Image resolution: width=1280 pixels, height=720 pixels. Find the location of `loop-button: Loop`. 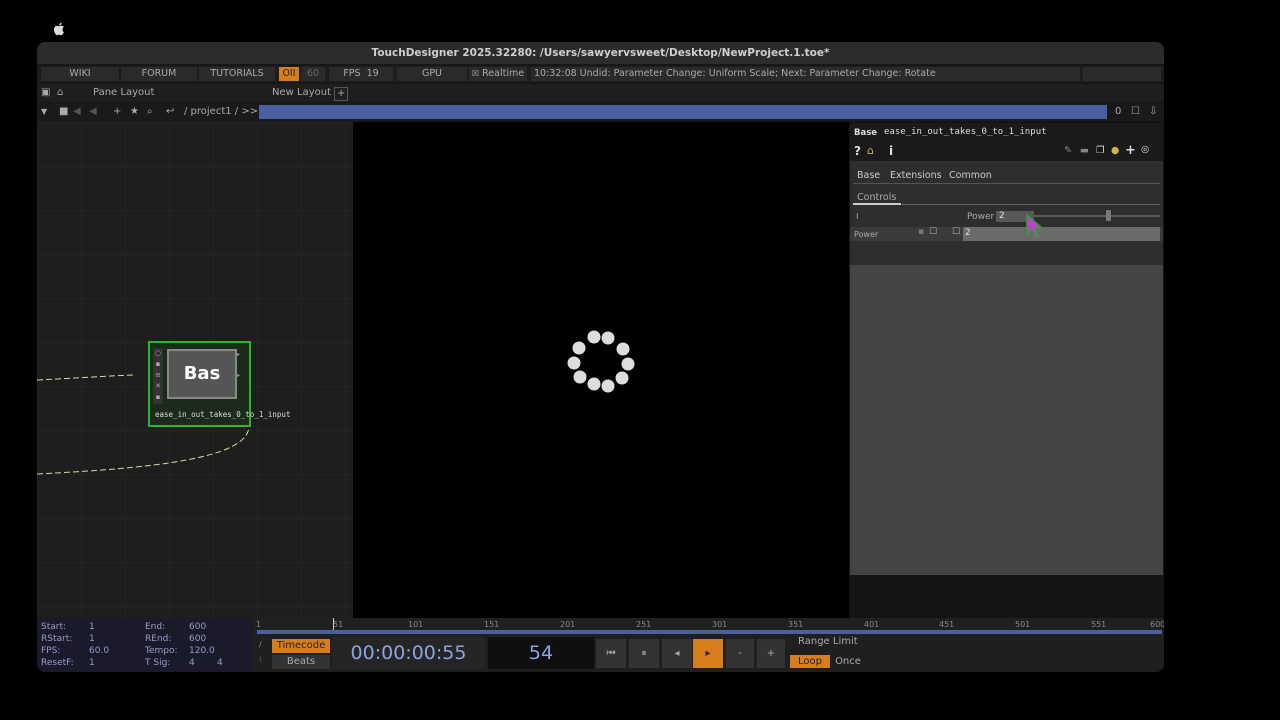

loop-button: Loop is located at coordinates (810, 661).